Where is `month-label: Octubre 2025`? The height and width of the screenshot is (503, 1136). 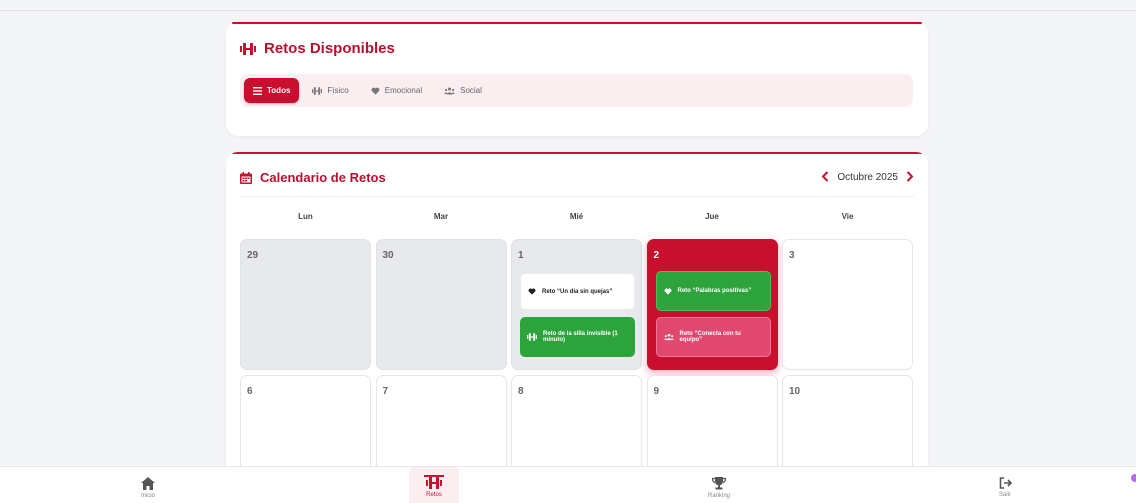
month-label: Octubre 2025 is located at coordinates (867, 177).